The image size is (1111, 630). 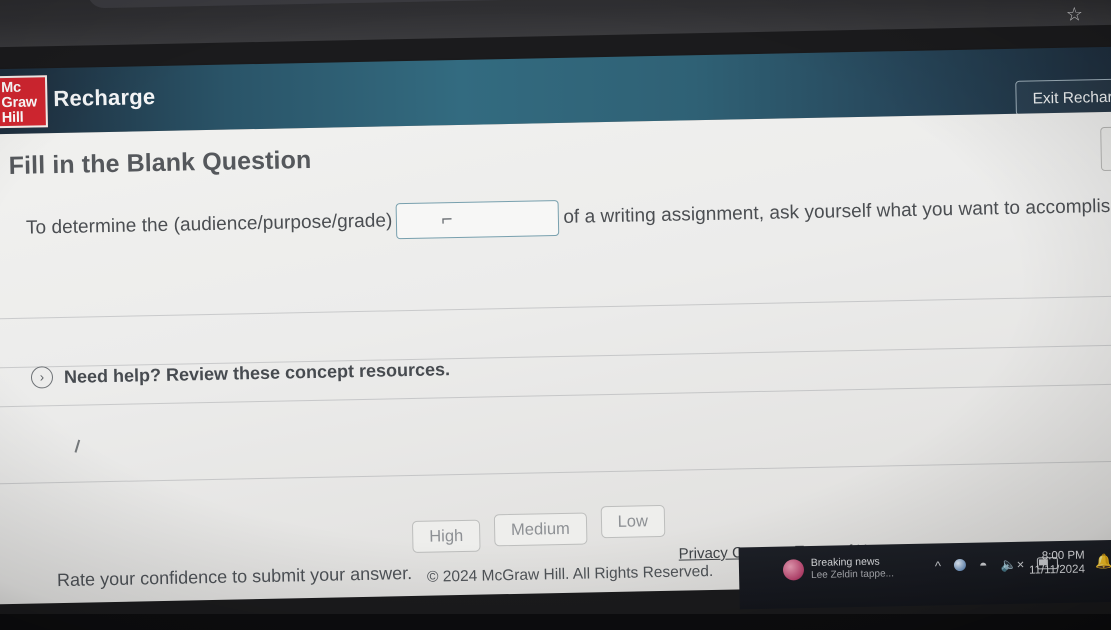 I want to click on confidence-low-button: Low, so click(x=633, y=521).